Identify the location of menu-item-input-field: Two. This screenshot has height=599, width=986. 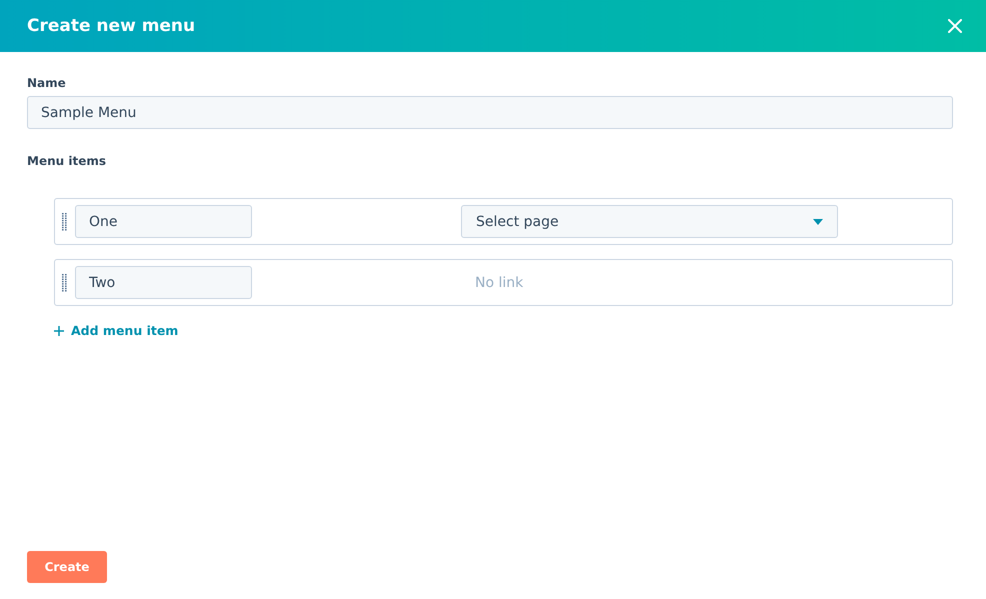
(163, 282).